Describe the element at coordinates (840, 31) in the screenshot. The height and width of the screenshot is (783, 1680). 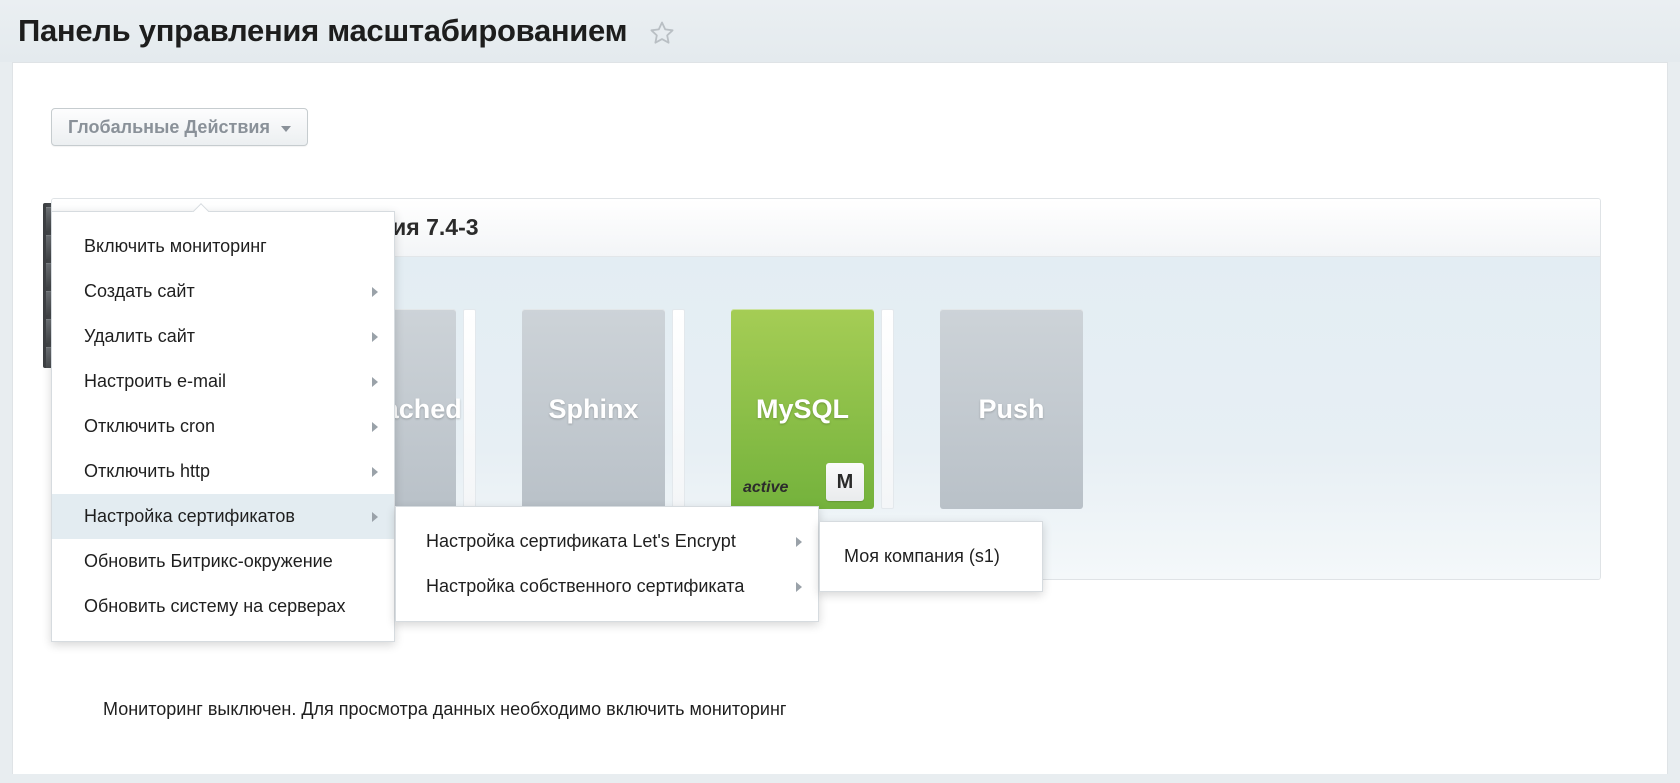
I see `page-header: Панель управления масштабированием` at that location.